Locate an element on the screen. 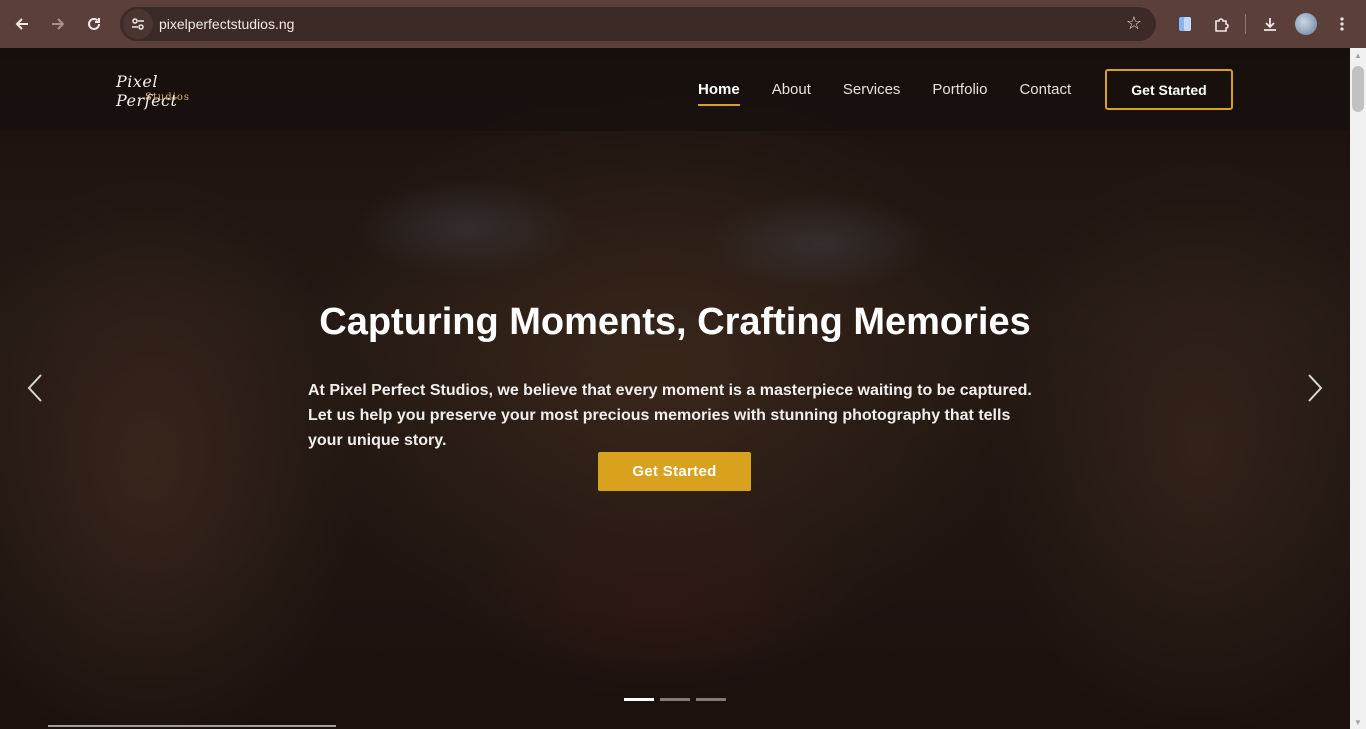 Image resolution: width=1366 pixels, height=729 pixels. star-icon: ☆ is located at coordinates (1134, 23).